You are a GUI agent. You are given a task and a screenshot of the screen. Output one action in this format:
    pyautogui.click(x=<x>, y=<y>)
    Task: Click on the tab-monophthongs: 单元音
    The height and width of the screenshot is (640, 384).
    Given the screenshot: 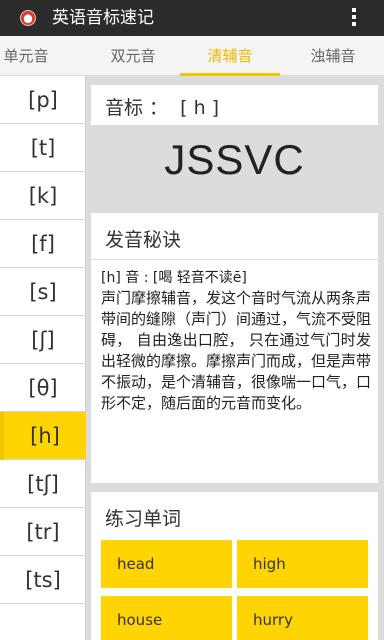 What is the action you would take?
    pyautogui.click(x=26, y=56)
    